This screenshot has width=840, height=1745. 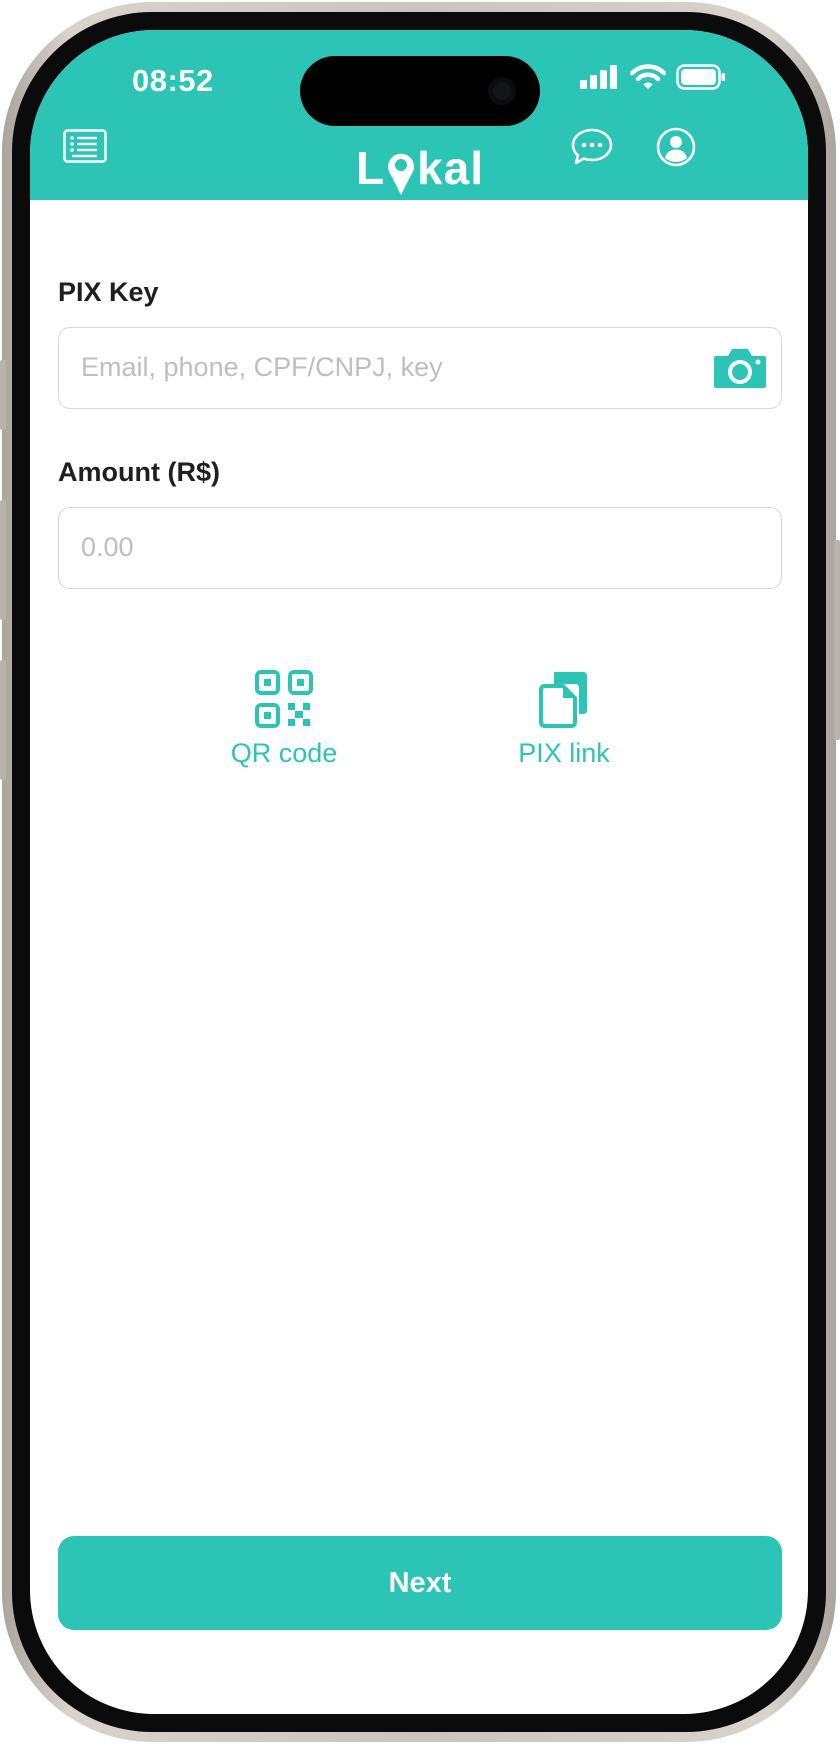 I want to click on user-circle-icon, so click(x=676, y=147).